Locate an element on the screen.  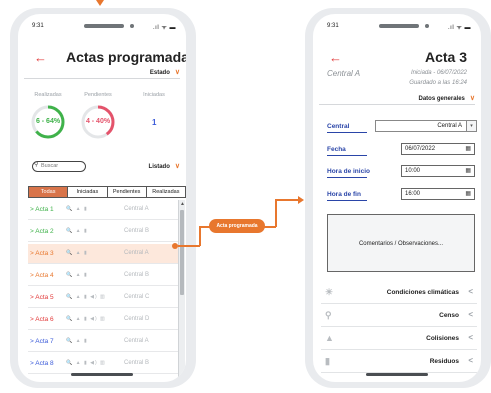
tab-pendientes: Pendientes is located at coordinates (127, 192).